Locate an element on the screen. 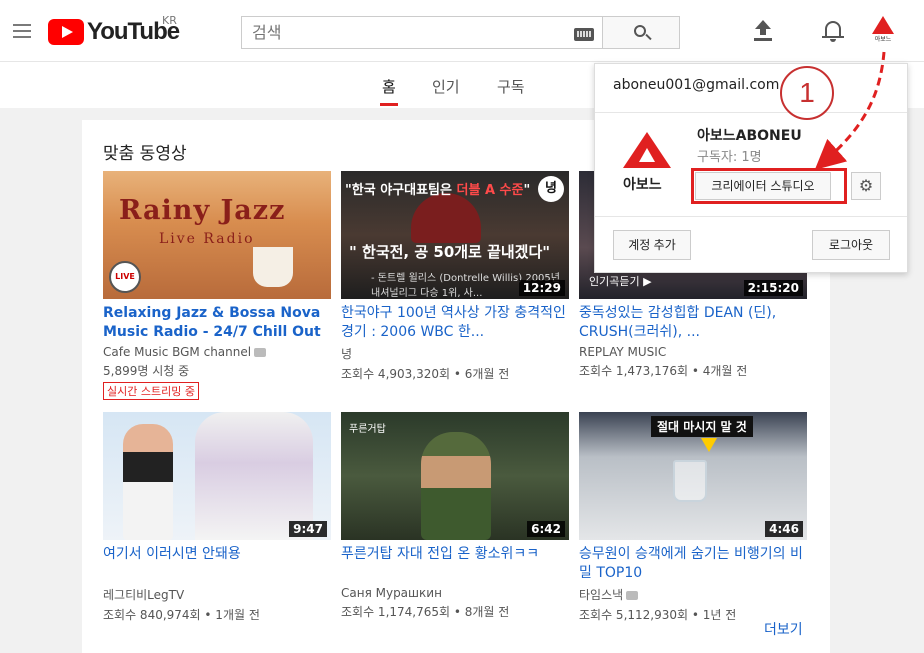 Image resolution: width=924 pixels, height=653 pixels. thumb-text: Rainy Jazz is located at coordinates (202, 210).